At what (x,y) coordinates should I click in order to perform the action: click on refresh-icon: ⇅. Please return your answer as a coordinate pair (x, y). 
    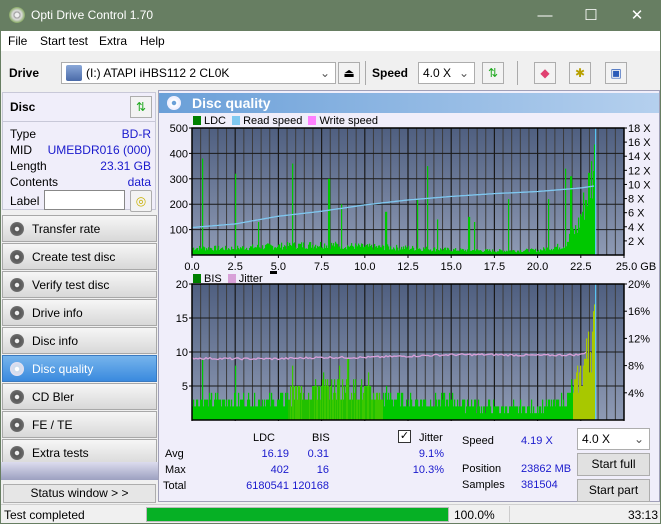
    Looking at the image, I should click on (141, 107).